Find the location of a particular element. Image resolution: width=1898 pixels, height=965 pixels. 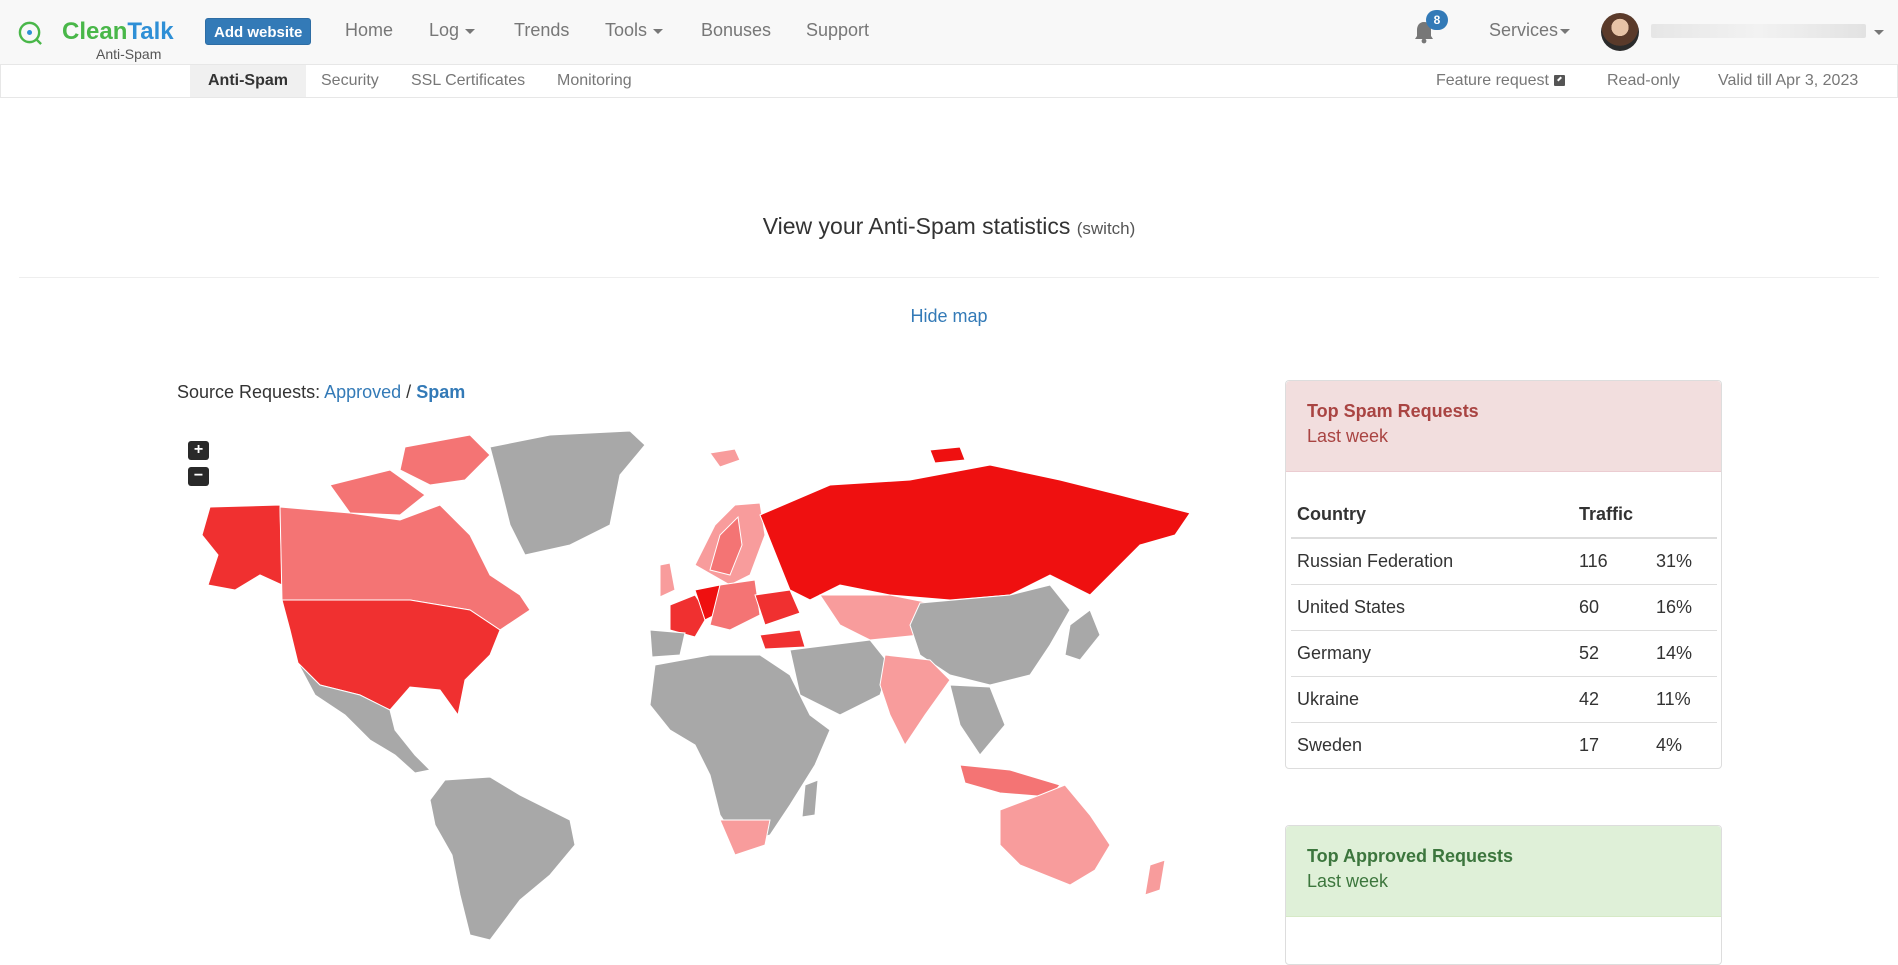

map-alaska is located at coordinates (242, 547).